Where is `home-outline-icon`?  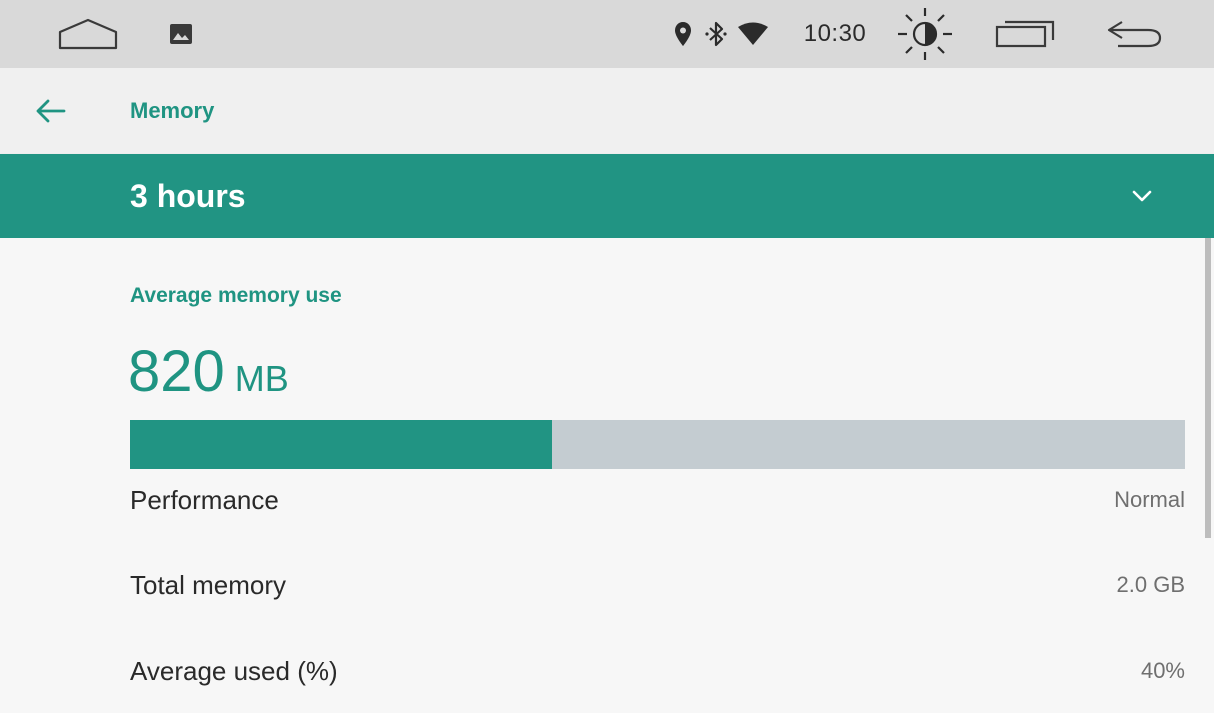
home-outline-icon is located at coordinates (88, 34).